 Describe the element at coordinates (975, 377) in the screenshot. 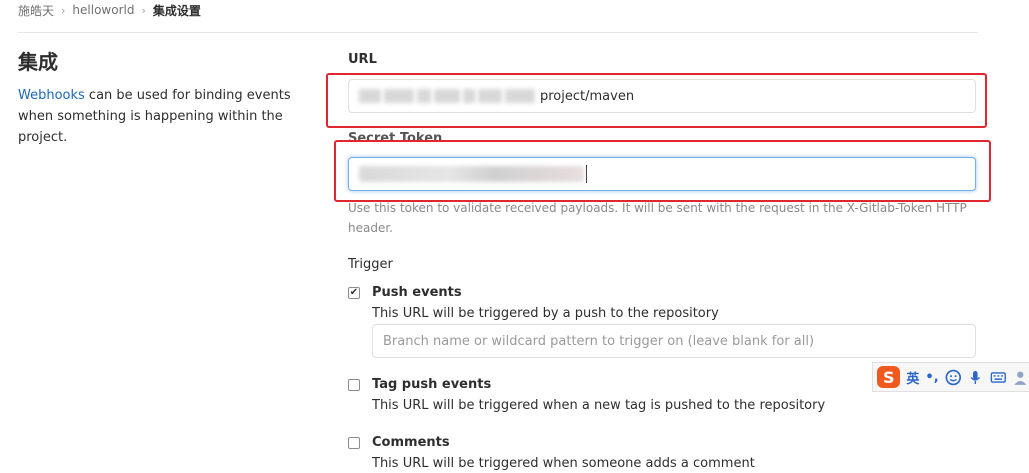

I see `microphone-icon` at that location.